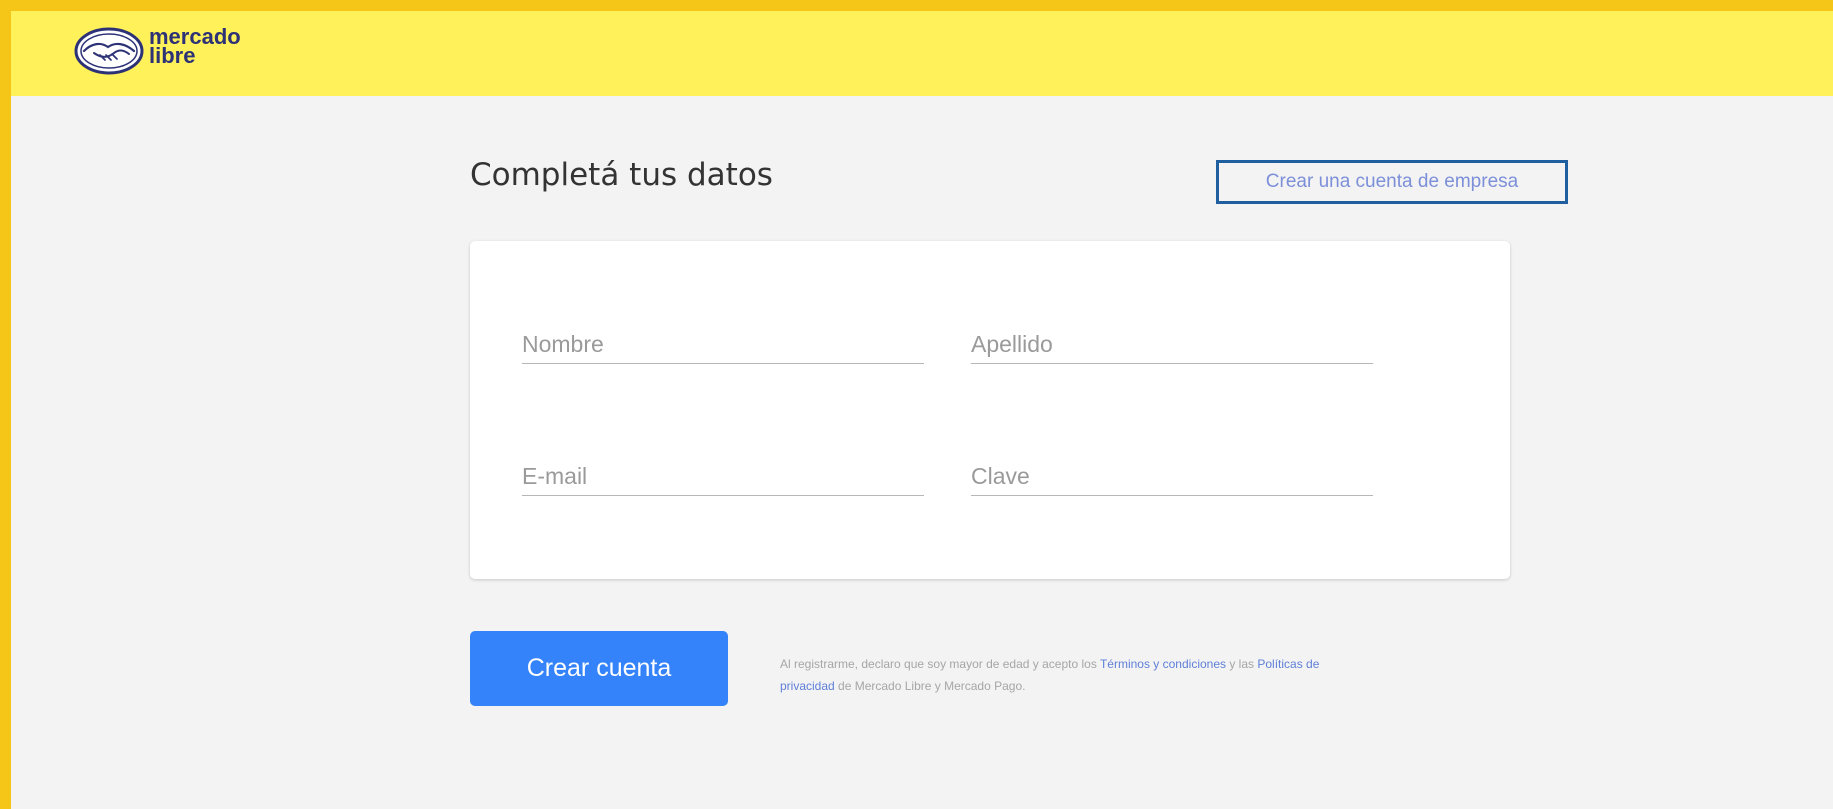 The image size is (1833, 809). Describe the element at coordinates (1172, 344) in the screenshot. I see `last-name-input` at that location.